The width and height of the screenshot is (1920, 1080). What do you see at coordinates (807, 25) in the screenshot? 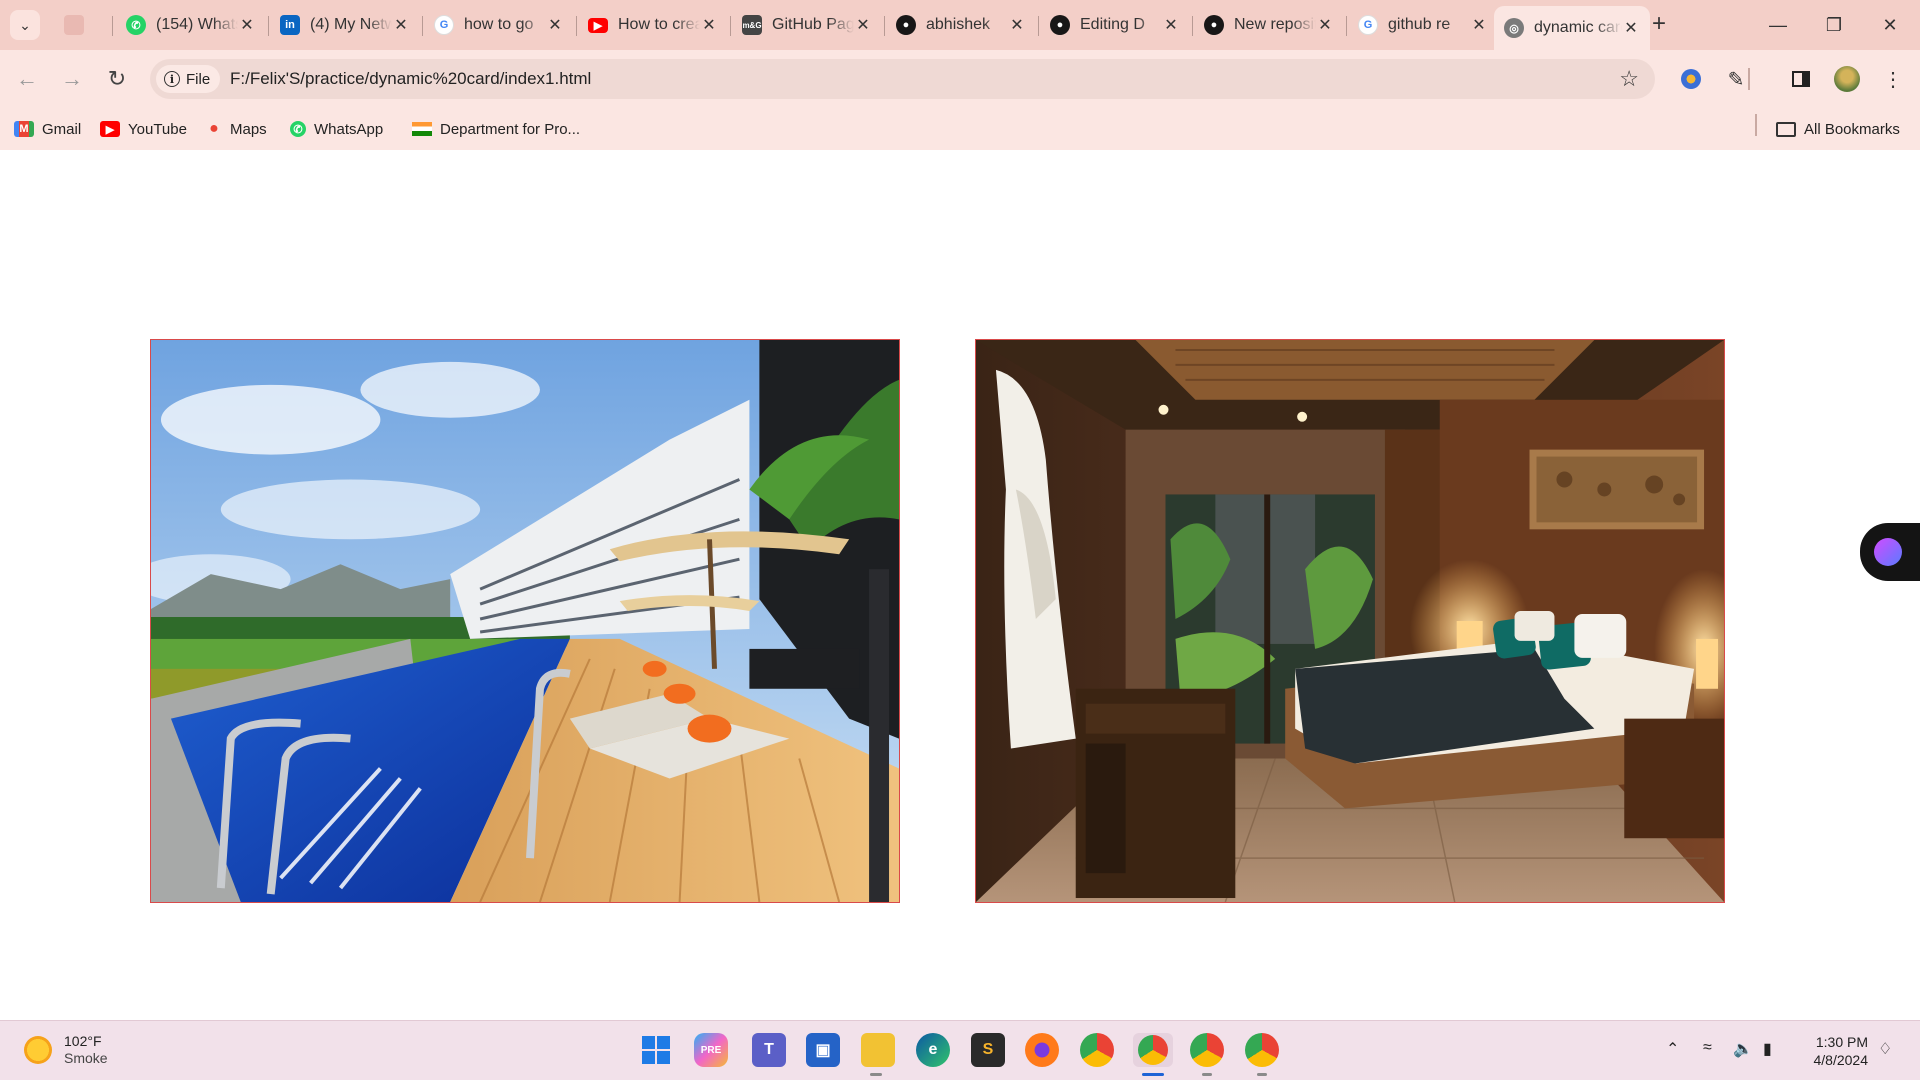
I see `tab-github-pages: m&G GitHub Pages ✕` at bounding box center [807, 25].